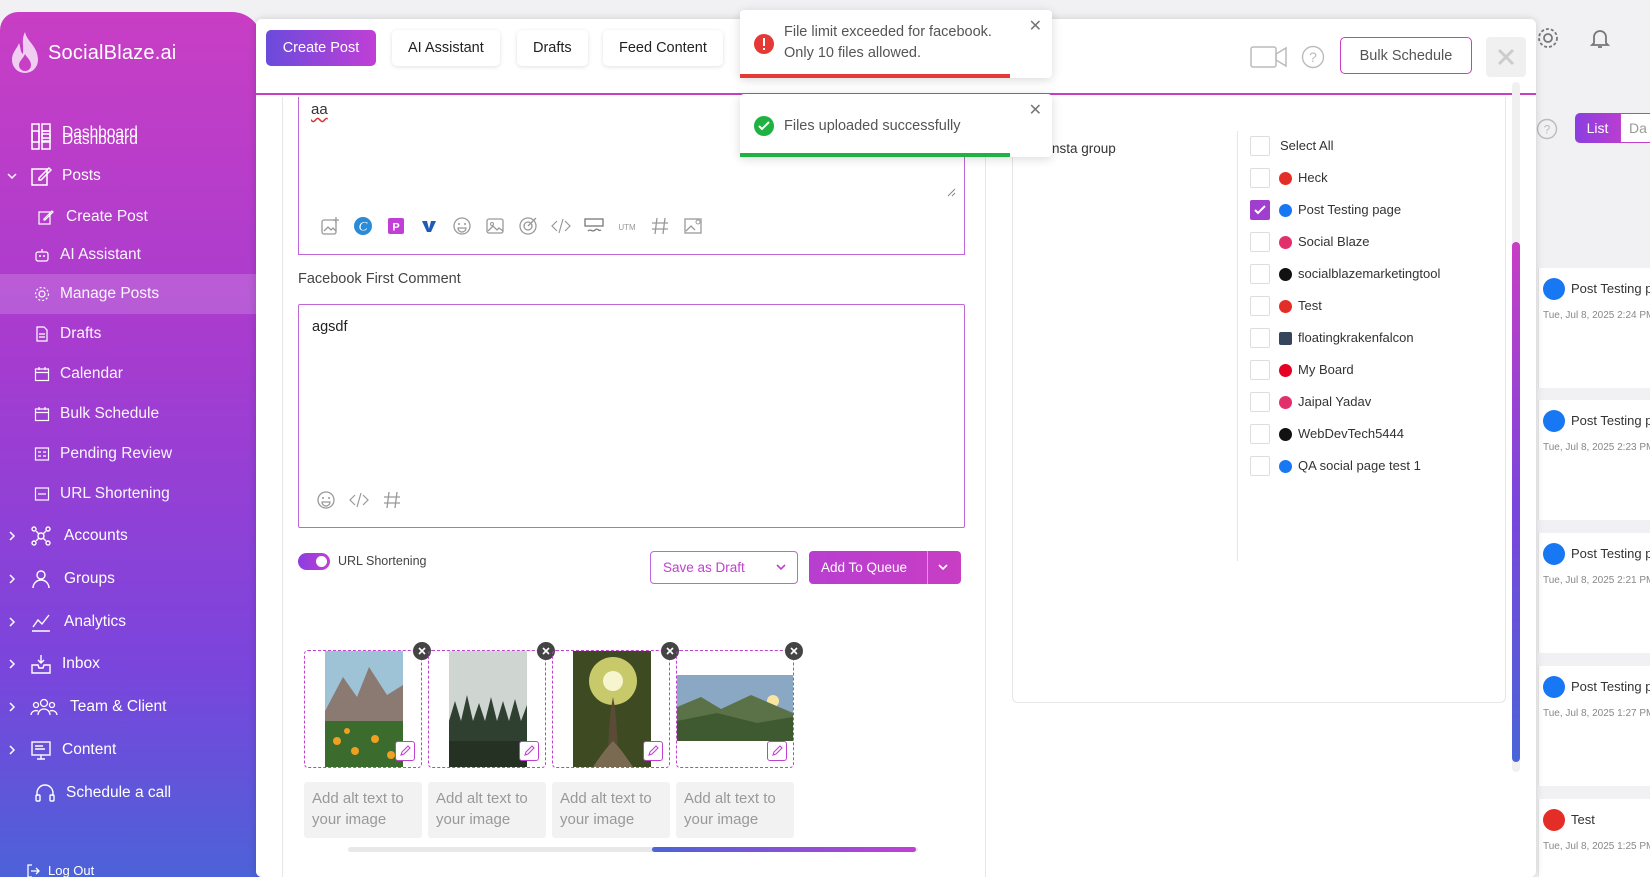 This screenshot has width=1650, height=877. I want to click on utm-icon: UTM, so click(626, 226).